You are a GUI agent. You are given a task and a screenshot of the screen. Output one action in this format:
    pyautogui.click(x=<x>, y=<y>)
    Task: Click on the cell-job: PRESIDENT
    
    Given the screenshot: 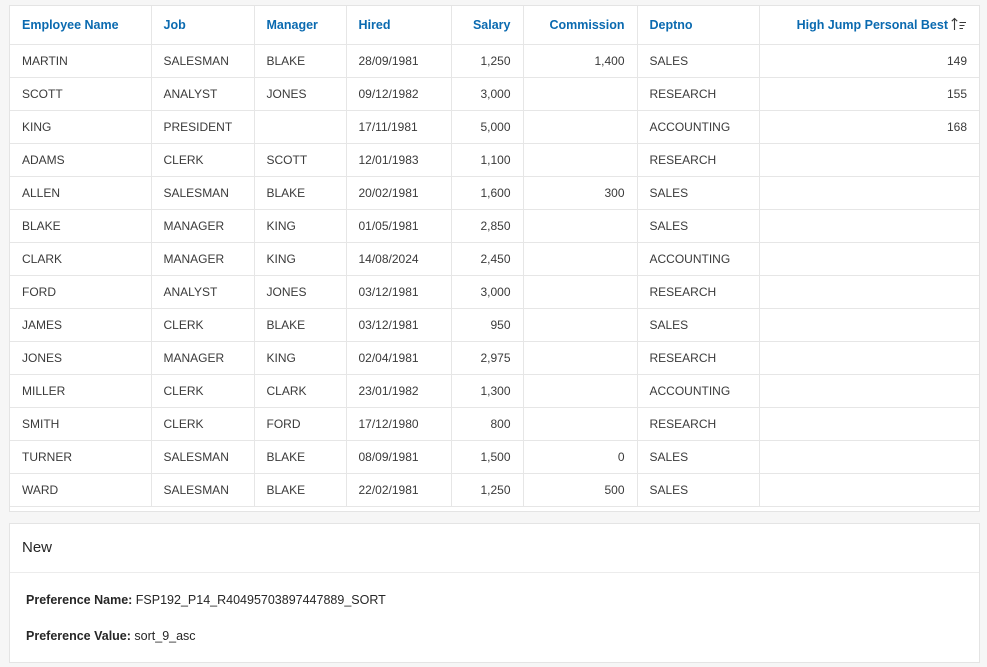 What is the action you would take?
    pyautogui.click(x=203, y=127)
    